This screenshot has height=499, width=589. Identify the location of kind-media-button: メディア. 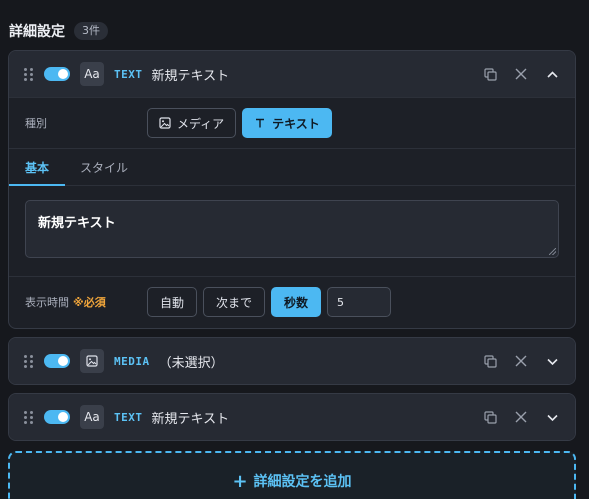
(192, 123).